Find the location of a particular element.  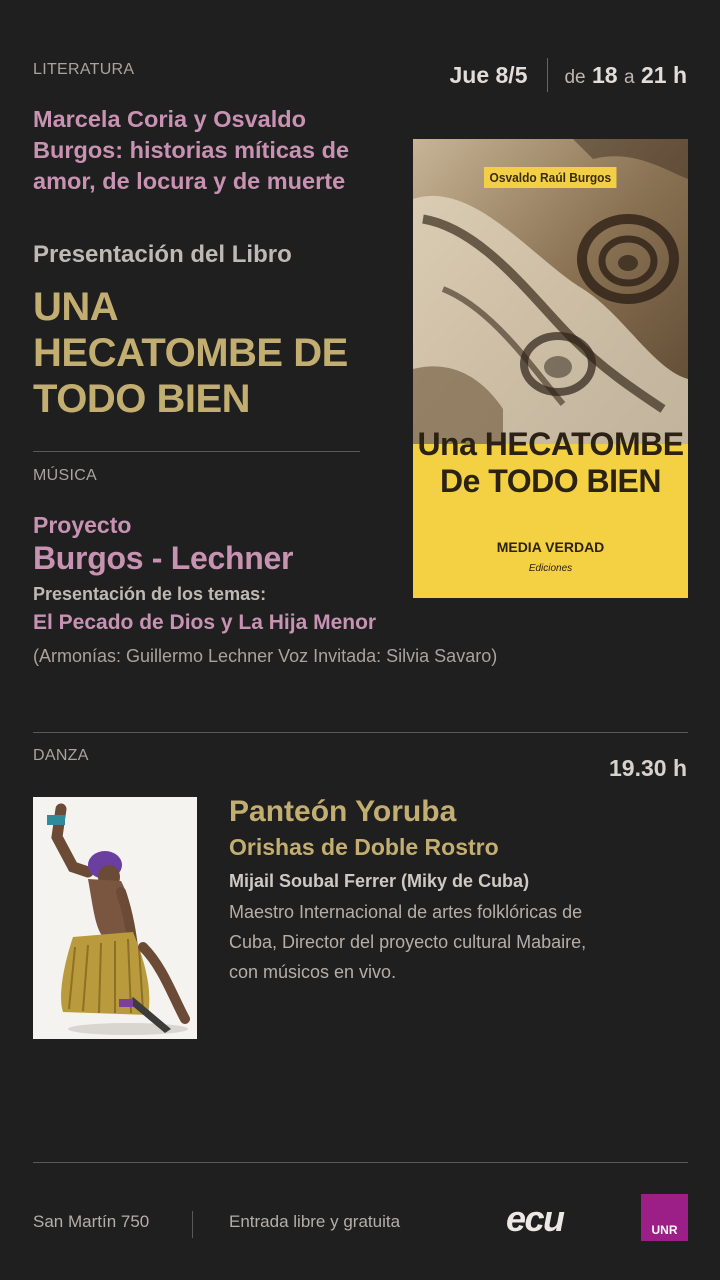

music-songs: El Pecado de Dios y La Hija Menor is located at coordinates (205, 622).